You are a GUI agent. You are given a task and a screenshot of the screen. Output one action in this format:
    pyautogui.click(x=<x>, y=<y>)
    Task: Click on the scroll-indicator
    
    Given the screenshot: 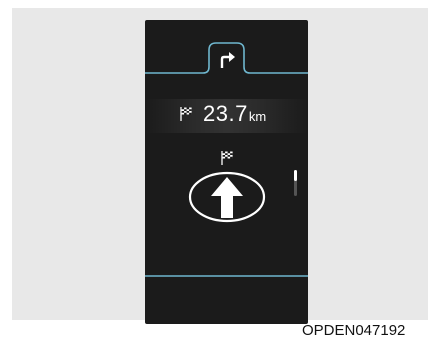 What is the action you would take?
    pyautogui.click(x=295, y=183)
    